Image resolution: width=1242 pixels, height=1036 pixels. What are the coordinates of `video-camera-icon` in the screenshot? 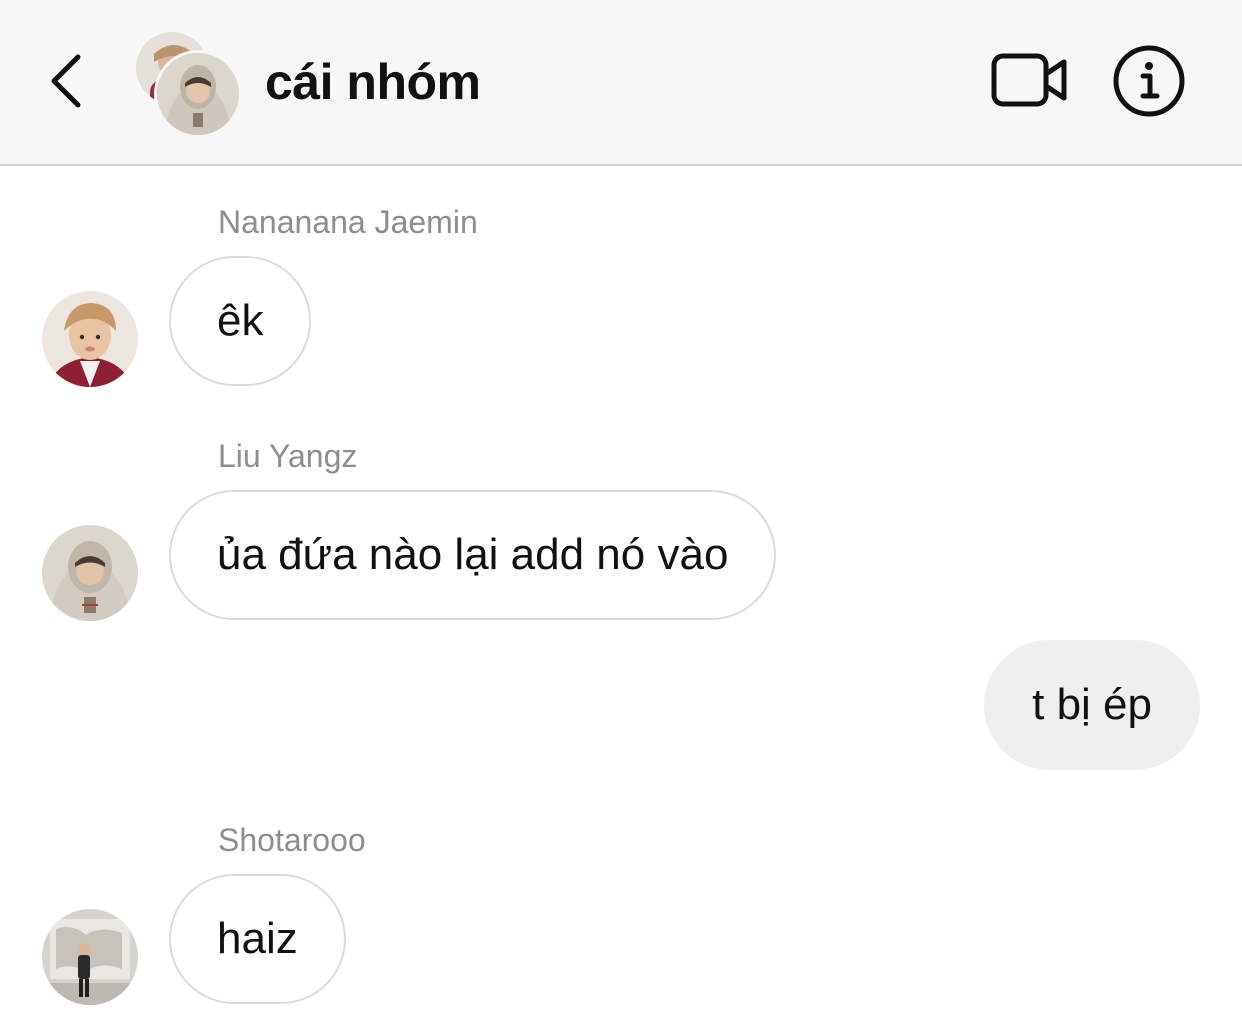 It's located at (1029, 80).